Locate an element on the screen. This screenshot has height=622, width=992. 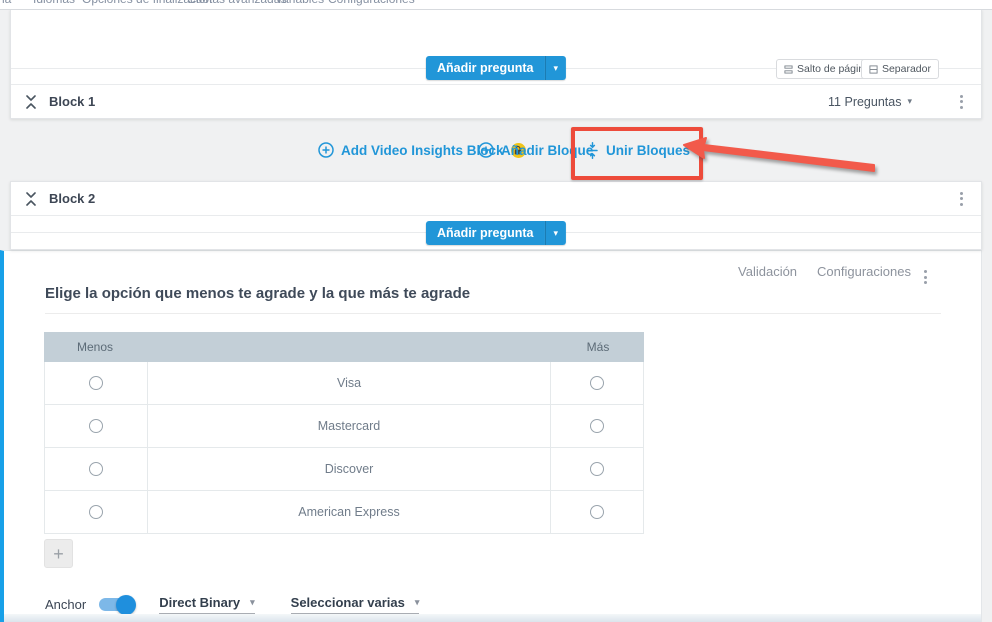
choice-label: Mastercard is located at coordinates (349, 426).